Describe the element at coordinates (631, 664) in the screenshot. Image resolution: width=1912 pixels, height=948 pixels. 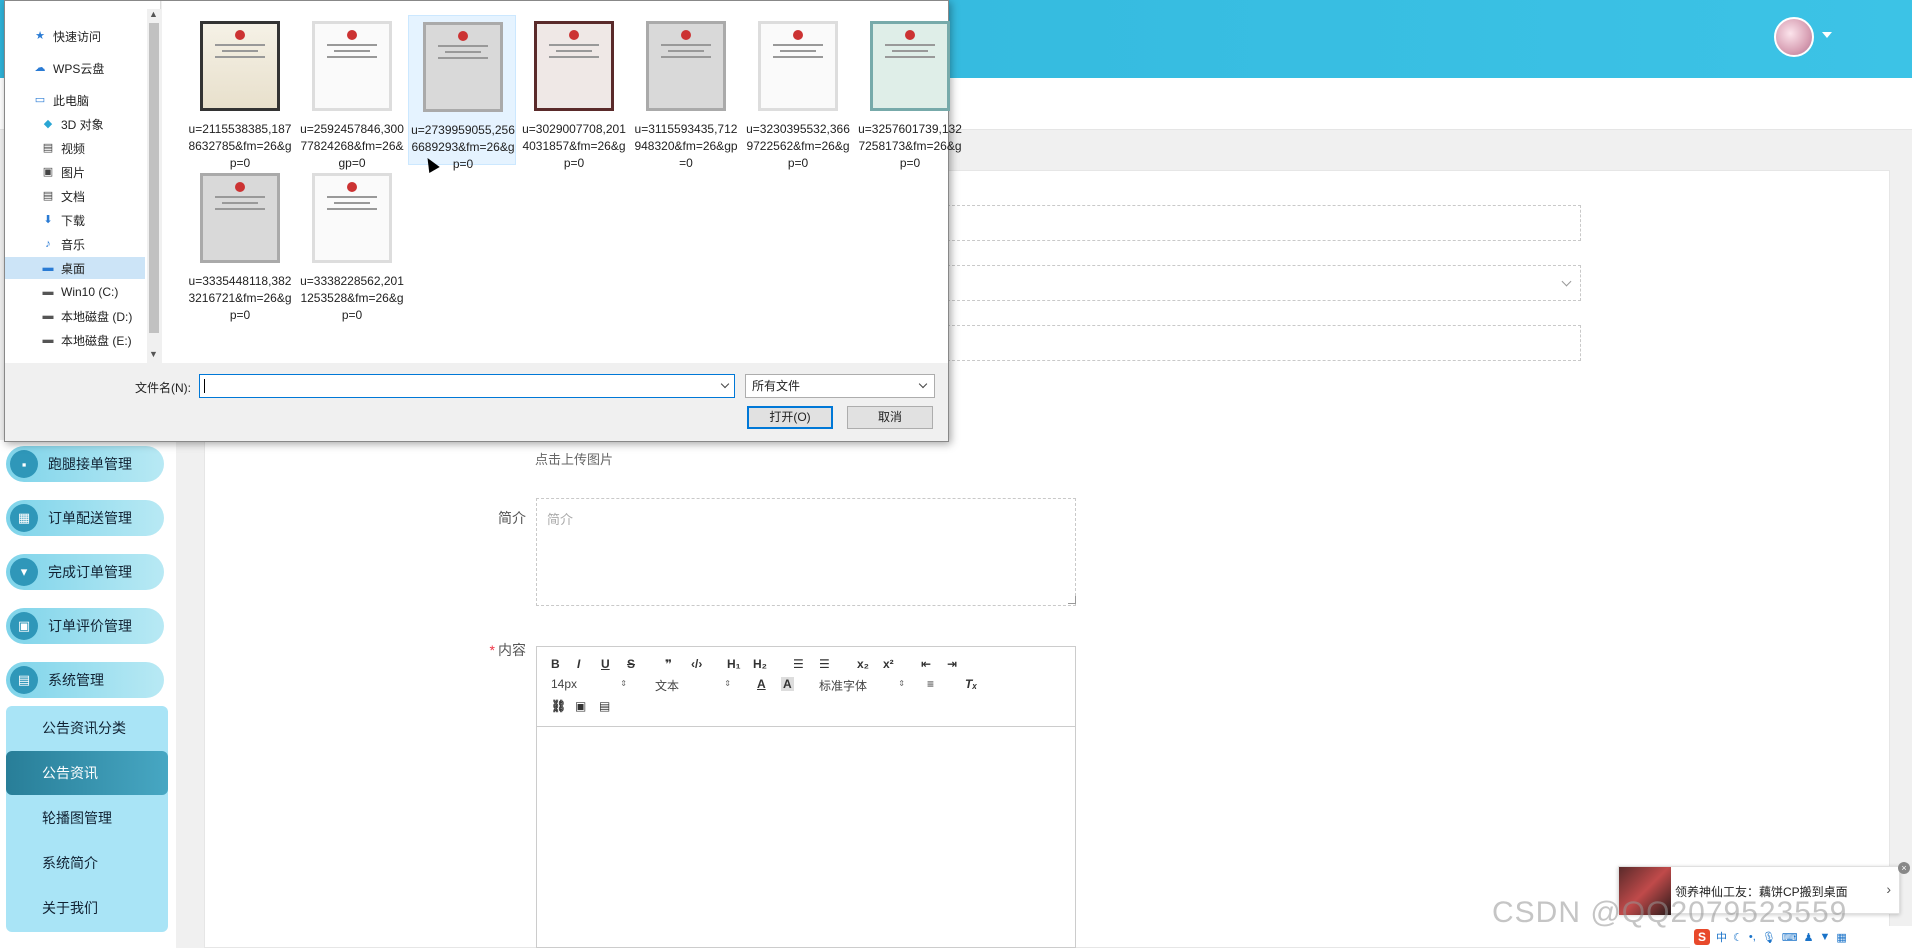
I see `strike-icon: S` at that location.